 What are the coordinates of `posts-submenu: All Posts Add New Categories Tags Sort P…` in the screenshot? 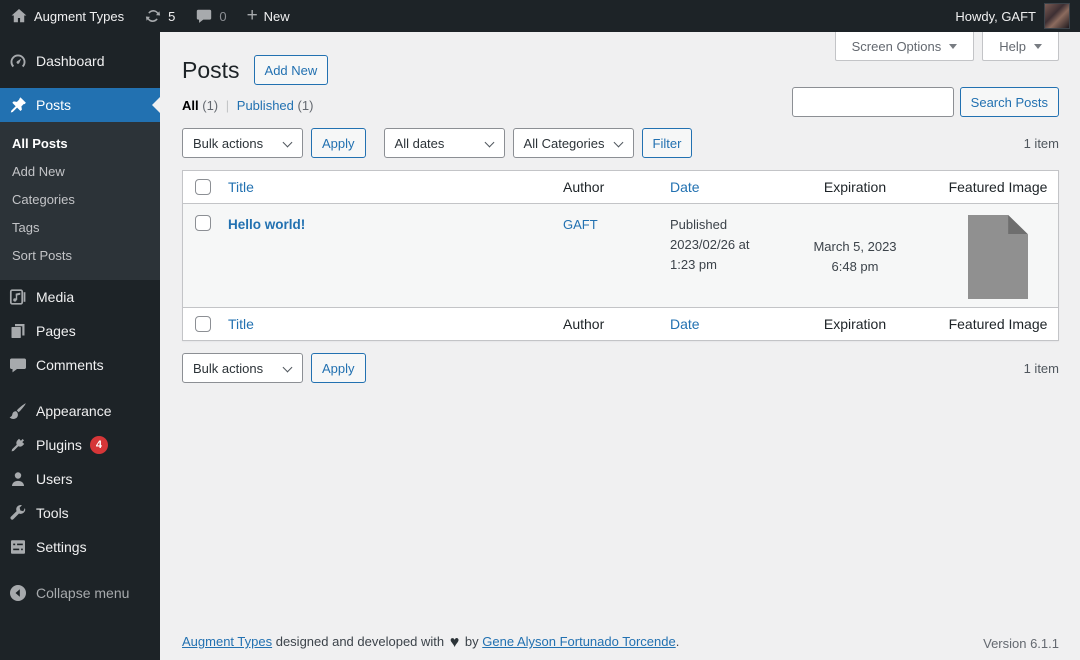 It's located at (80, 201).